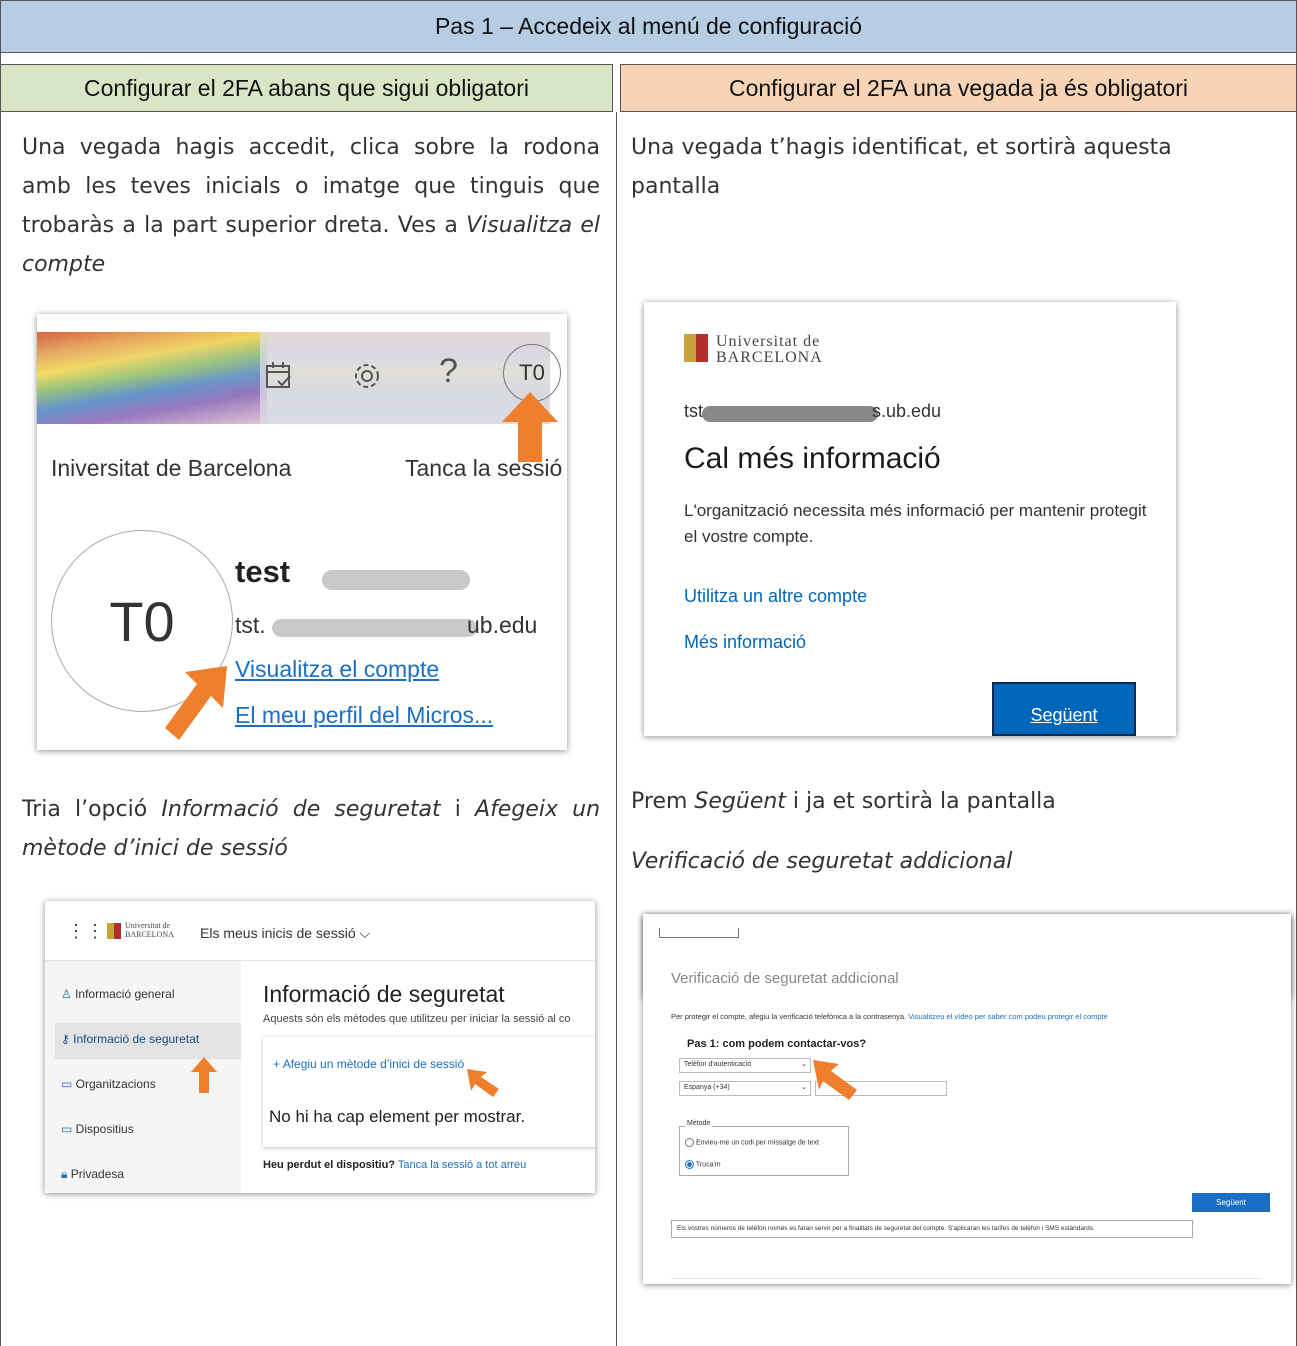  What do you see at coordinates (329, 1165) in the screenshot?
I see `lost-device-question: Heu perdut el dispositiu?` at bounding box center [329, 1165].